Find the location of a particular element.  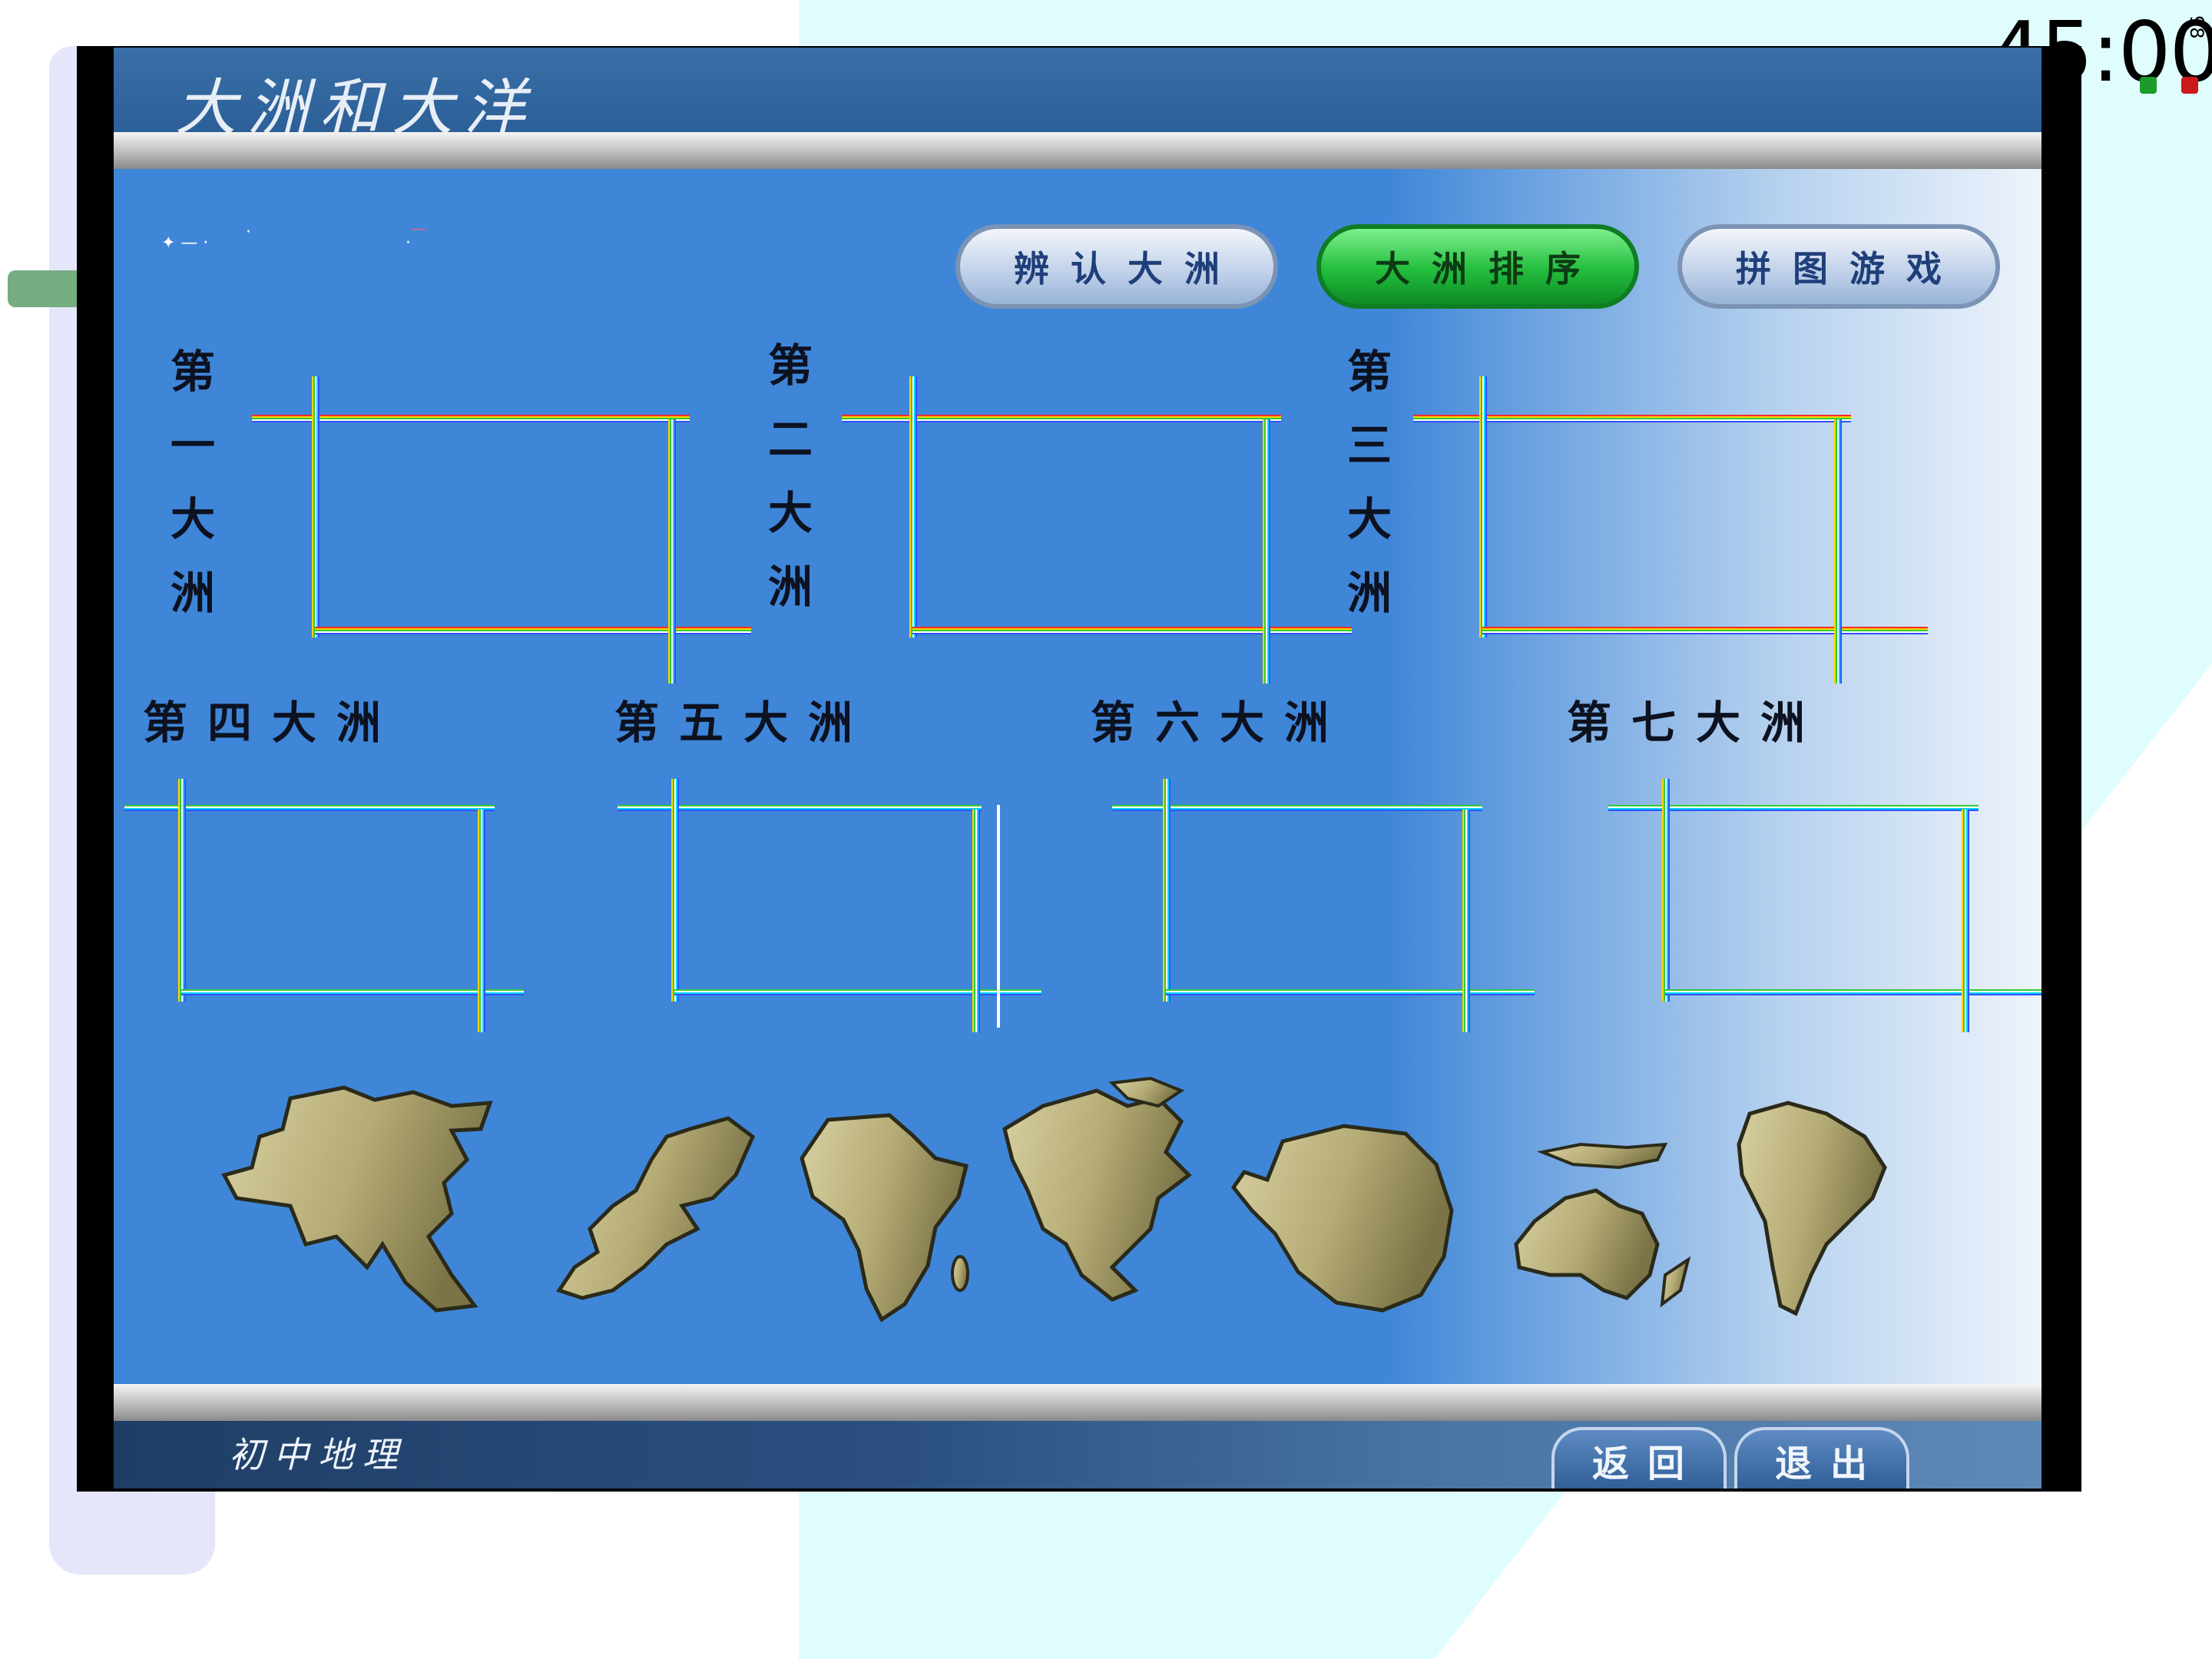

asia-icon is located at coordinates (363, 1198).